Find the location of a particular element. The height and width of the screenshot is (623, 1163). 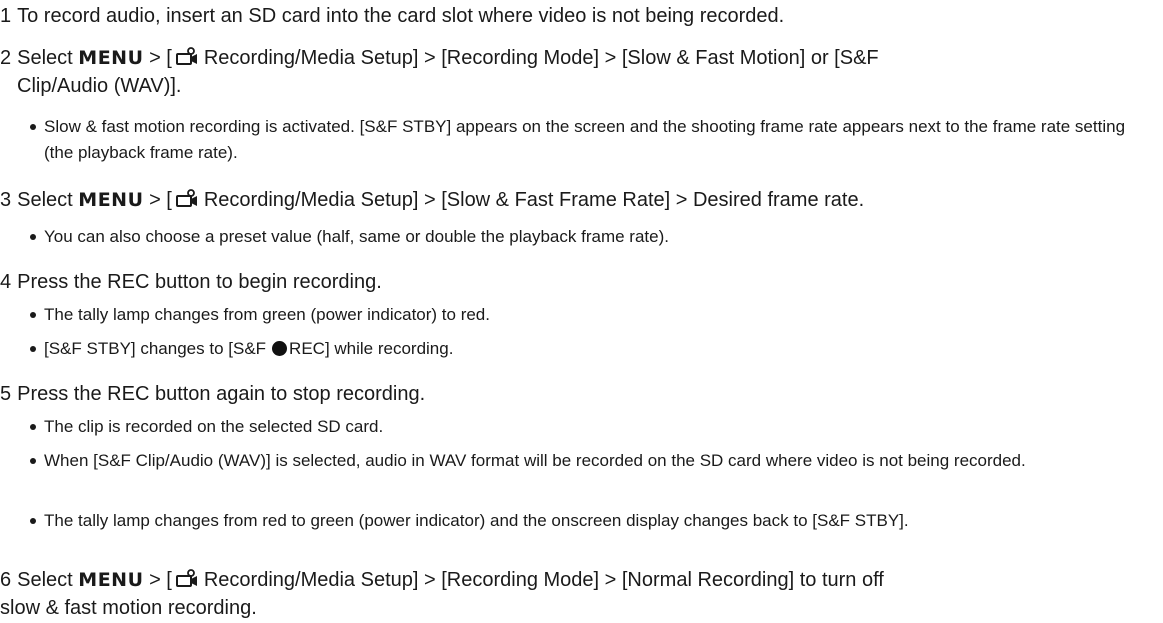

step-number: 2 is located at coordinates (6, 58).